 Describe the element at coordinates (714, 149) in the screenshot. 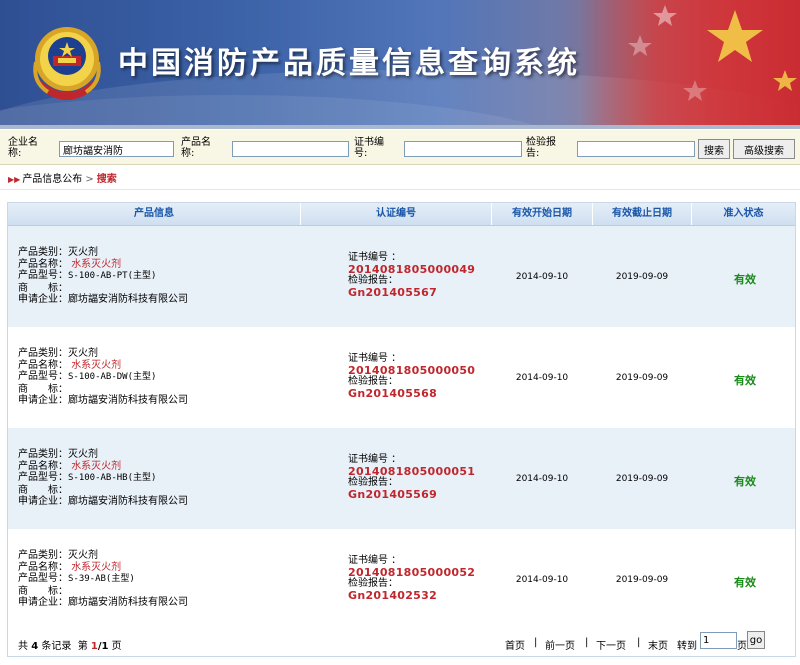

I see `search-button: 搜索` at that location.